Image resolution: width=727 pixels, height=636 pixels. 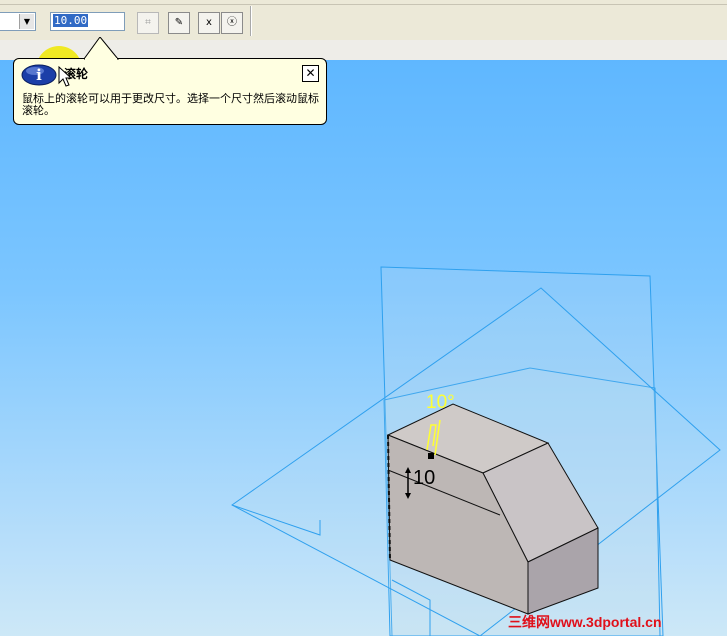 What do you see at coordinates (18, 21) in the screenshot?
I see `dimension-type-dropdown: ▼` at bounding box center [18, 21].